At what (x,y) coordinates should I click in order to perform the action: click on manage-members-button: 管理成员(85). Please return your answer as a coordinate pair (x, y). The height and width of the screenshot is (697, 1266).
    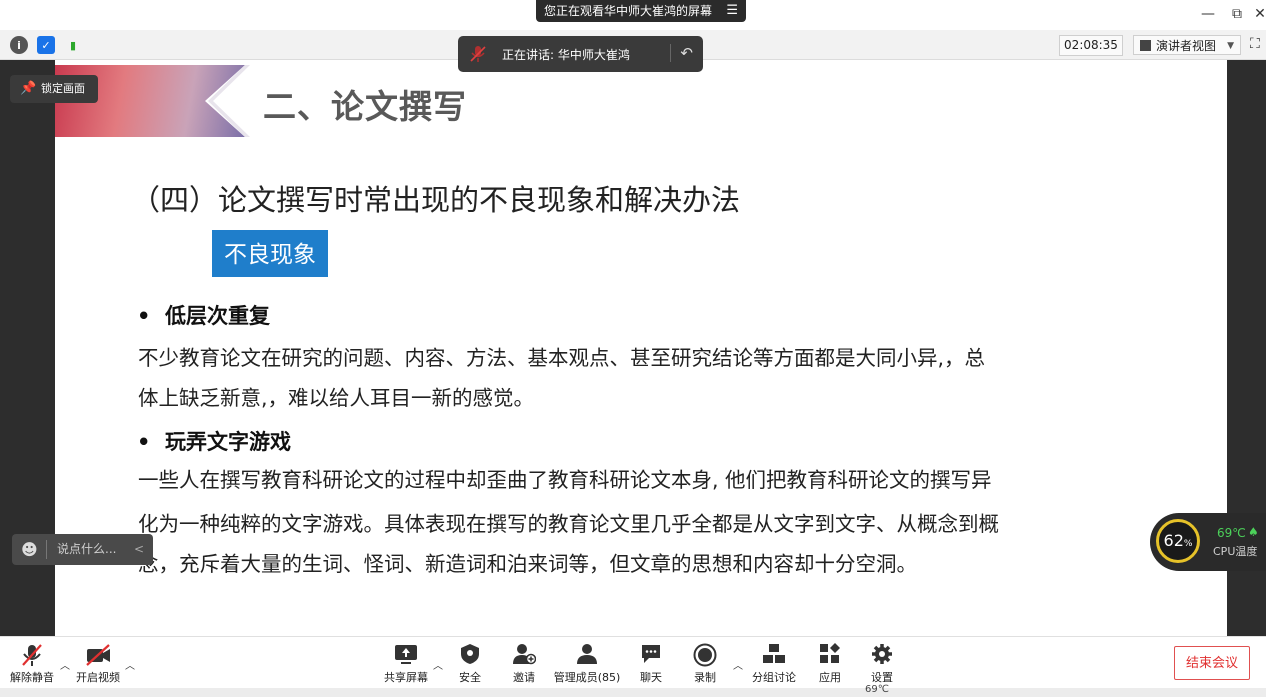
    Looking at the image, I should click on (587, 665).